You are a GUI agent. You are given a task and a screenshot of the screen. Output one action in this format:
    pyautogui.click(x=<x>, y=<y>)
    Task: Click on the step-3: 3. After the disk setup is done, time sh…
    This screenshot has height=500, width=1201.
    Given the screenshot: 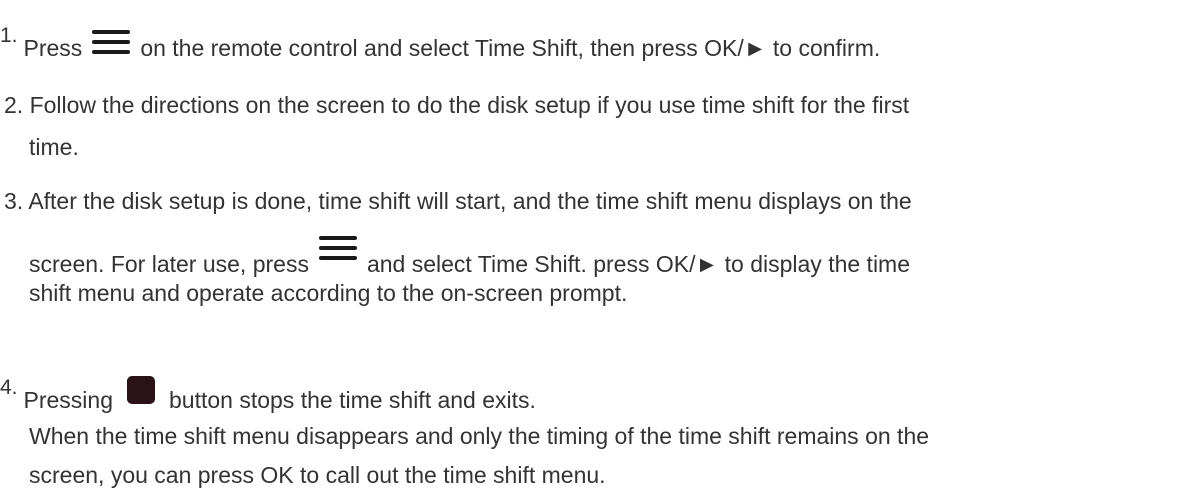 What is the action you would take?
    pyautogui.click(x=458, y=201)
    